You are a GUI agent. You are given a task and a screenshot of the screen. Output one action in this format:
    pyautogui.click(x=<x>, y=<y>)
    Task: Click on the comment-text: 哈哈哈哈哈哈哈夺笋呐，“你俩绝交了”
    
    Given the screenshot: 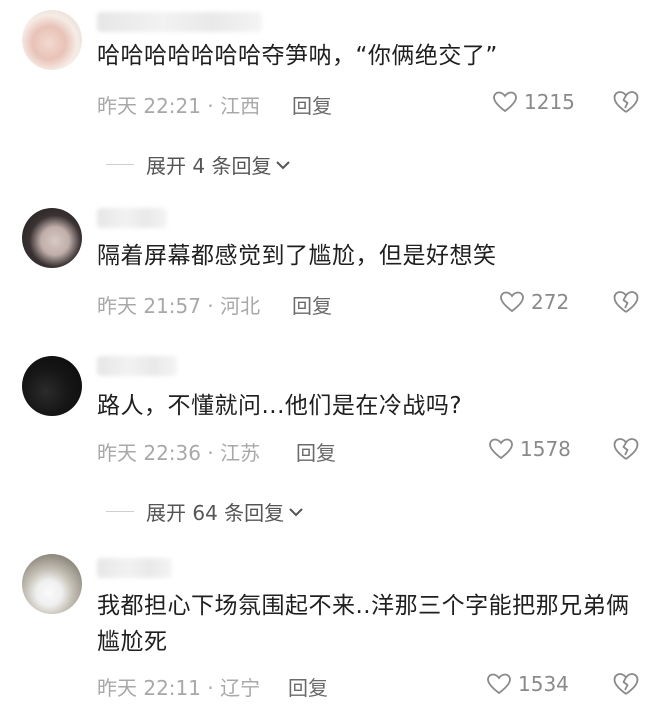 What is the action you would take?
    pyautogui.click(x=297, y=56)
    